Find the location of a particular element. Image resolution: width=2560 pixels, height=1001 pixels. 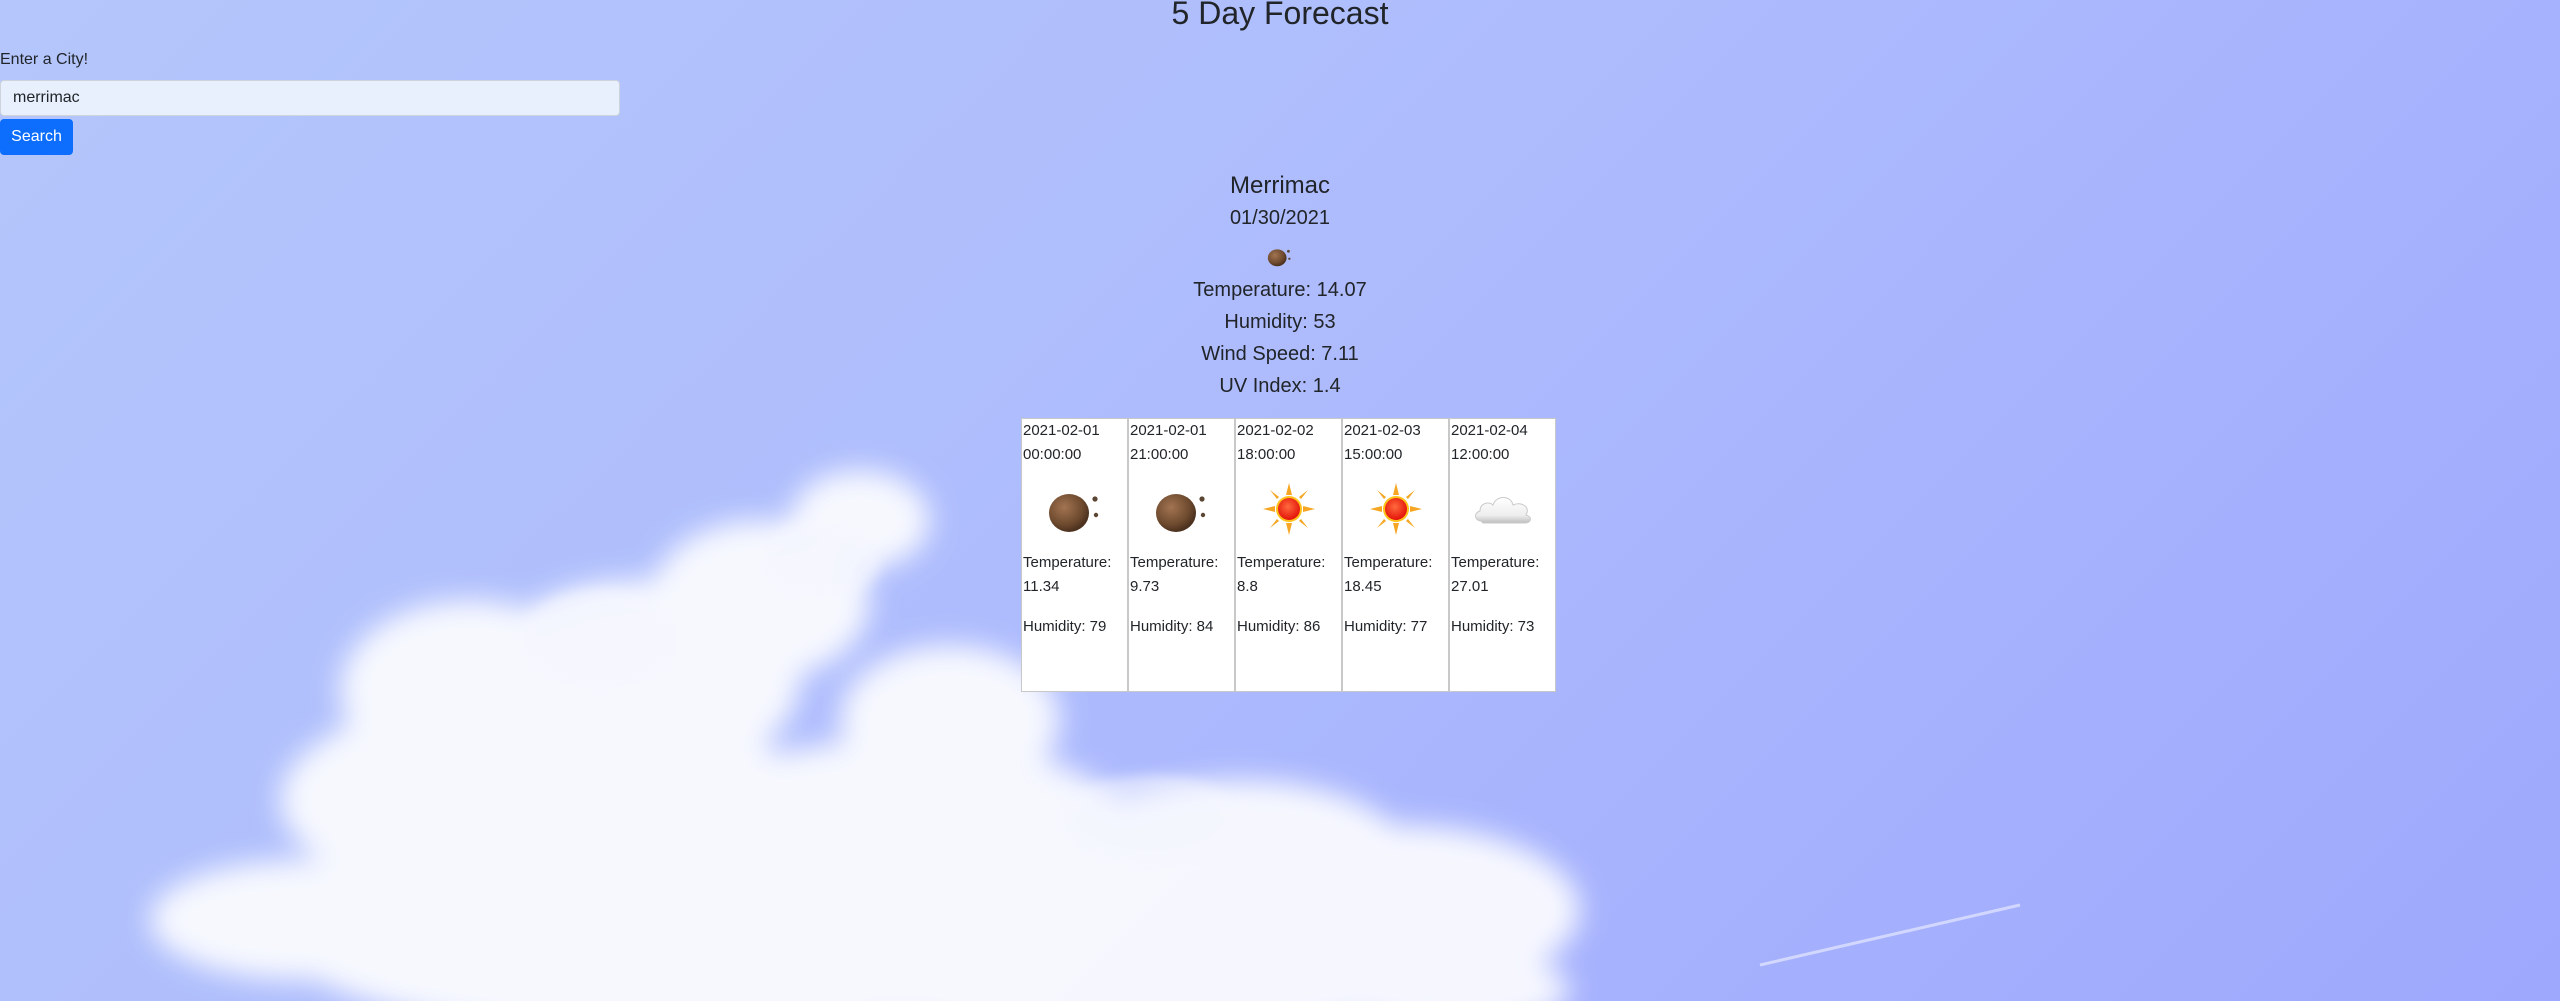

forecast-humidity: Humidity: 86 is located at coordinates (1279, 626).